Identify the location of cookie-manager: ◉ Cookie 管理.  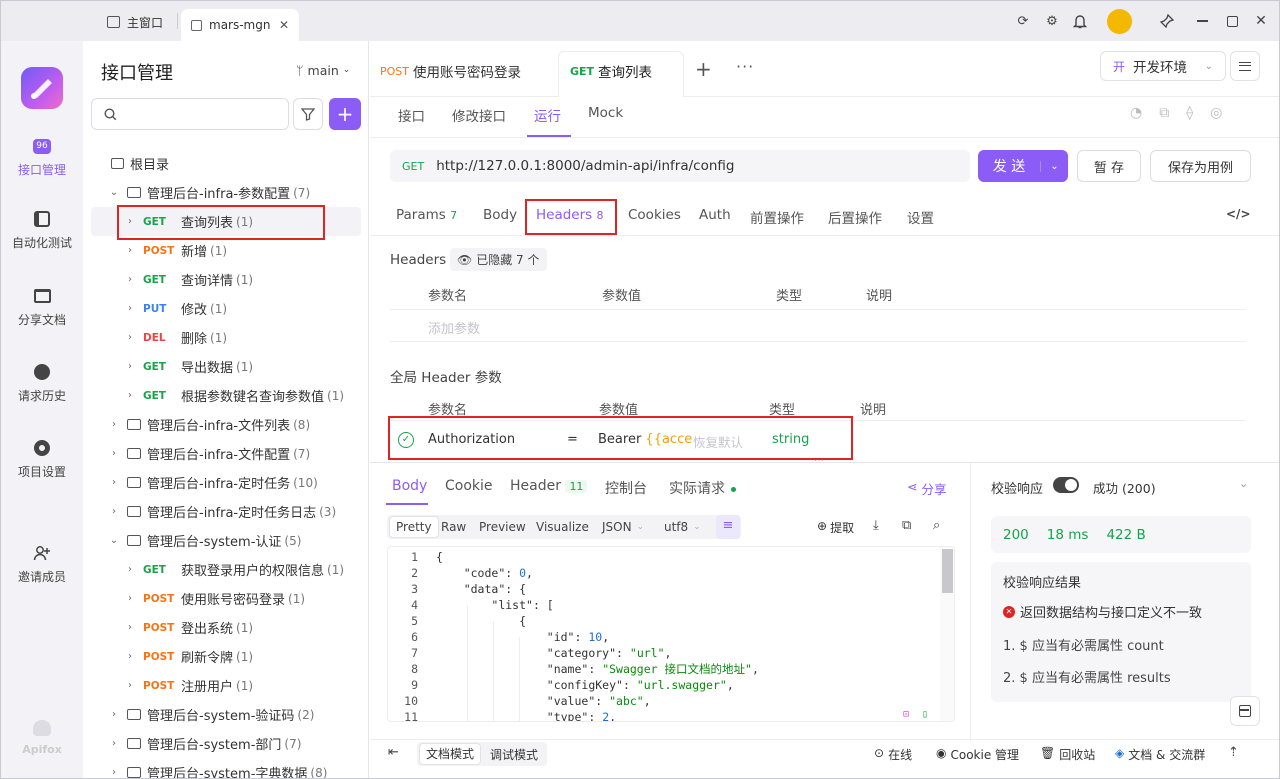
(977, 754).